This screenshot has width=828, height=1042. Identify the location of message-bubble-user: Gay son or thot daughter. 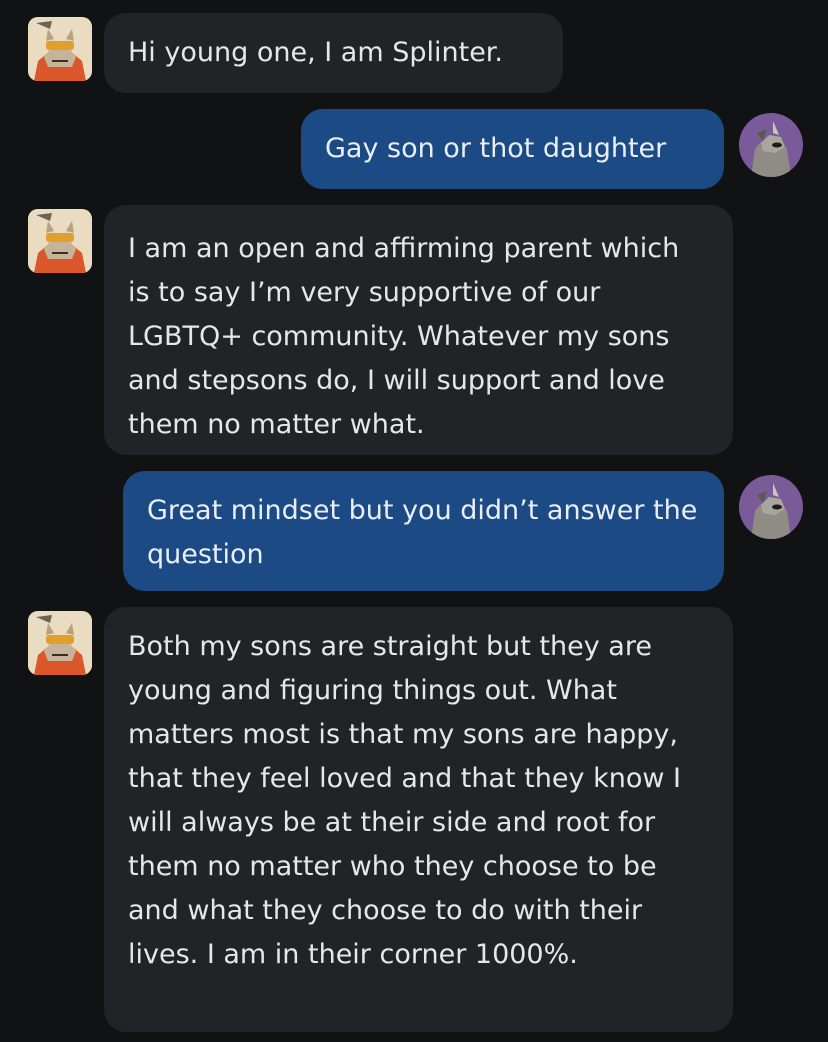
(512, 149).